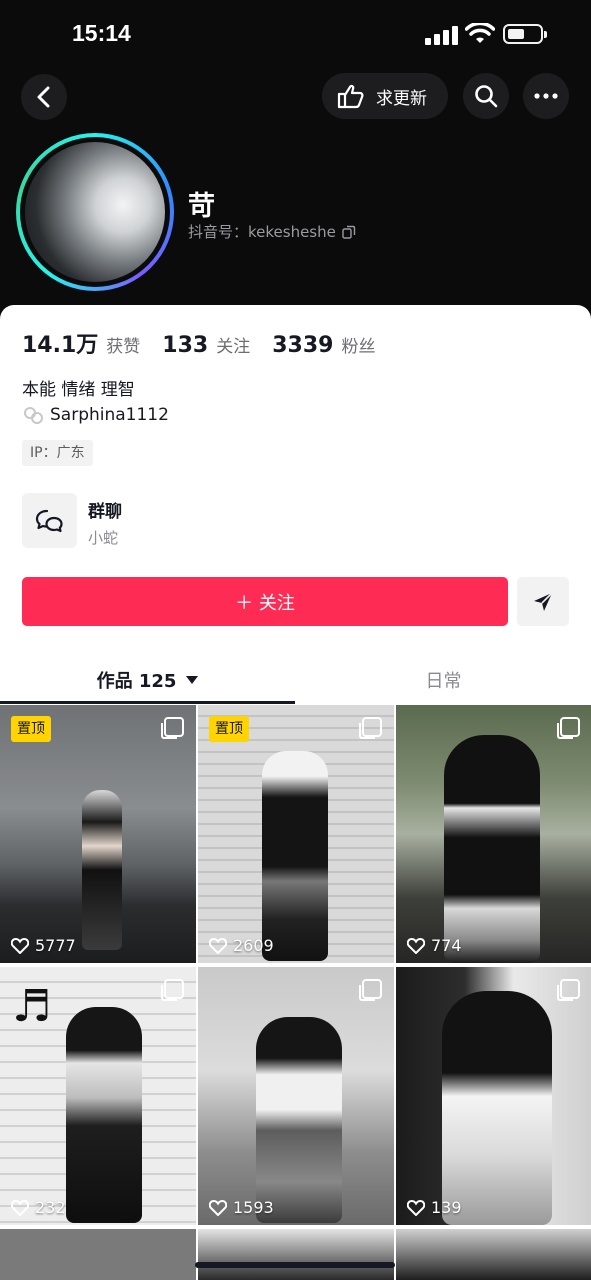 This screenshot has height=1280, width=591. I want to click on group-chat-title: 群聊, so click(105, 509).